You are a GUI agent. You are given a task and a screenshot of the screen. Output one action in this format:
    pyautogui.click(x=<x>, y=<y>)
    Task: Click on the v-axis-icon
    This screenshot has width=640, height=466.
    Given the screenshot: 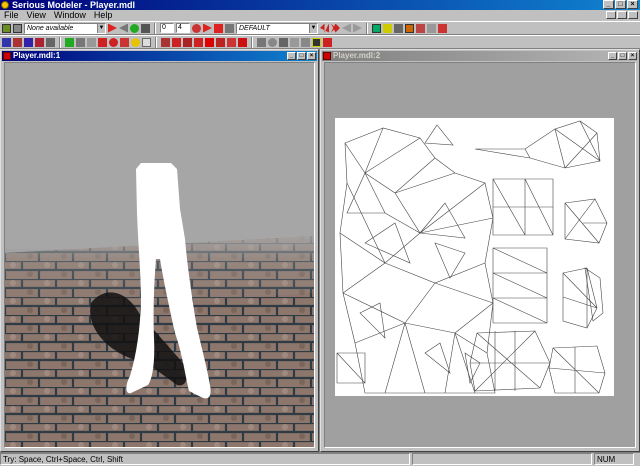 What is the action you would take?
    pyautogui.click(x=39, y=42)
    